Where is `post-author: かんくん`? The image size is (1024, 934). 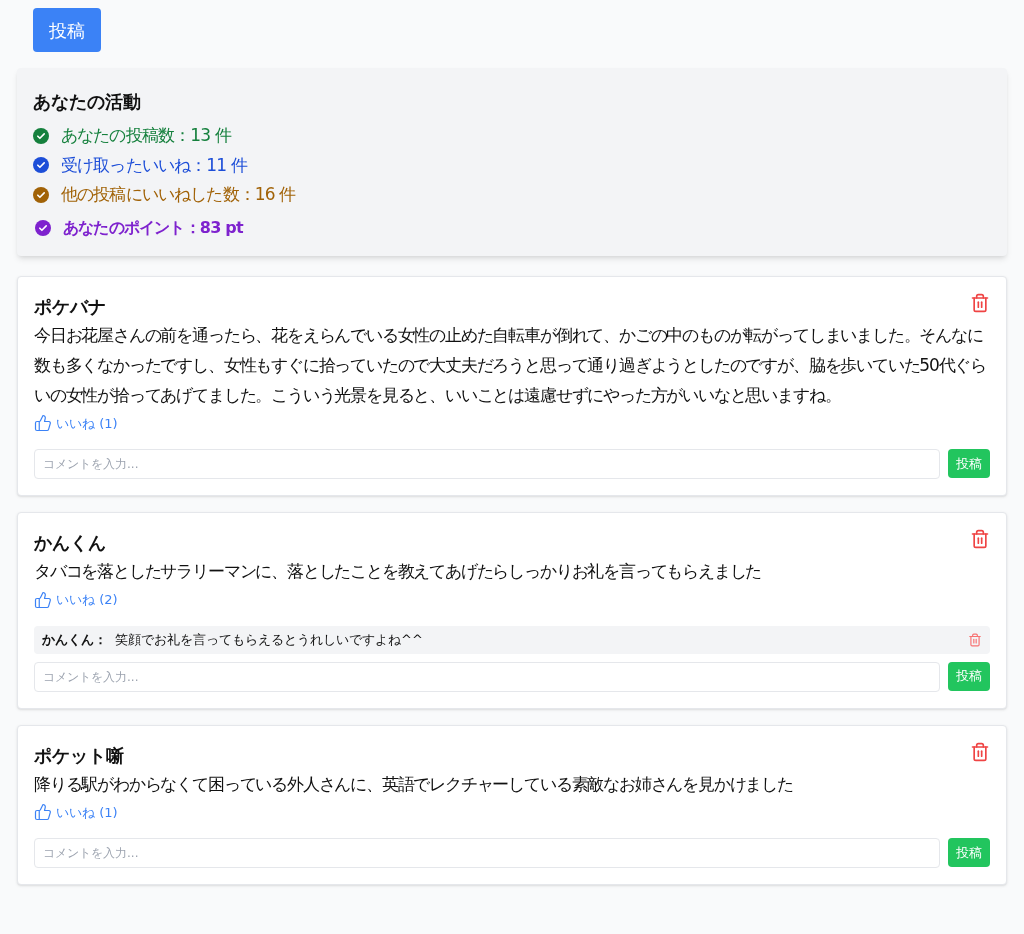 post-author: かんくん is located at coordinates (70, 543).